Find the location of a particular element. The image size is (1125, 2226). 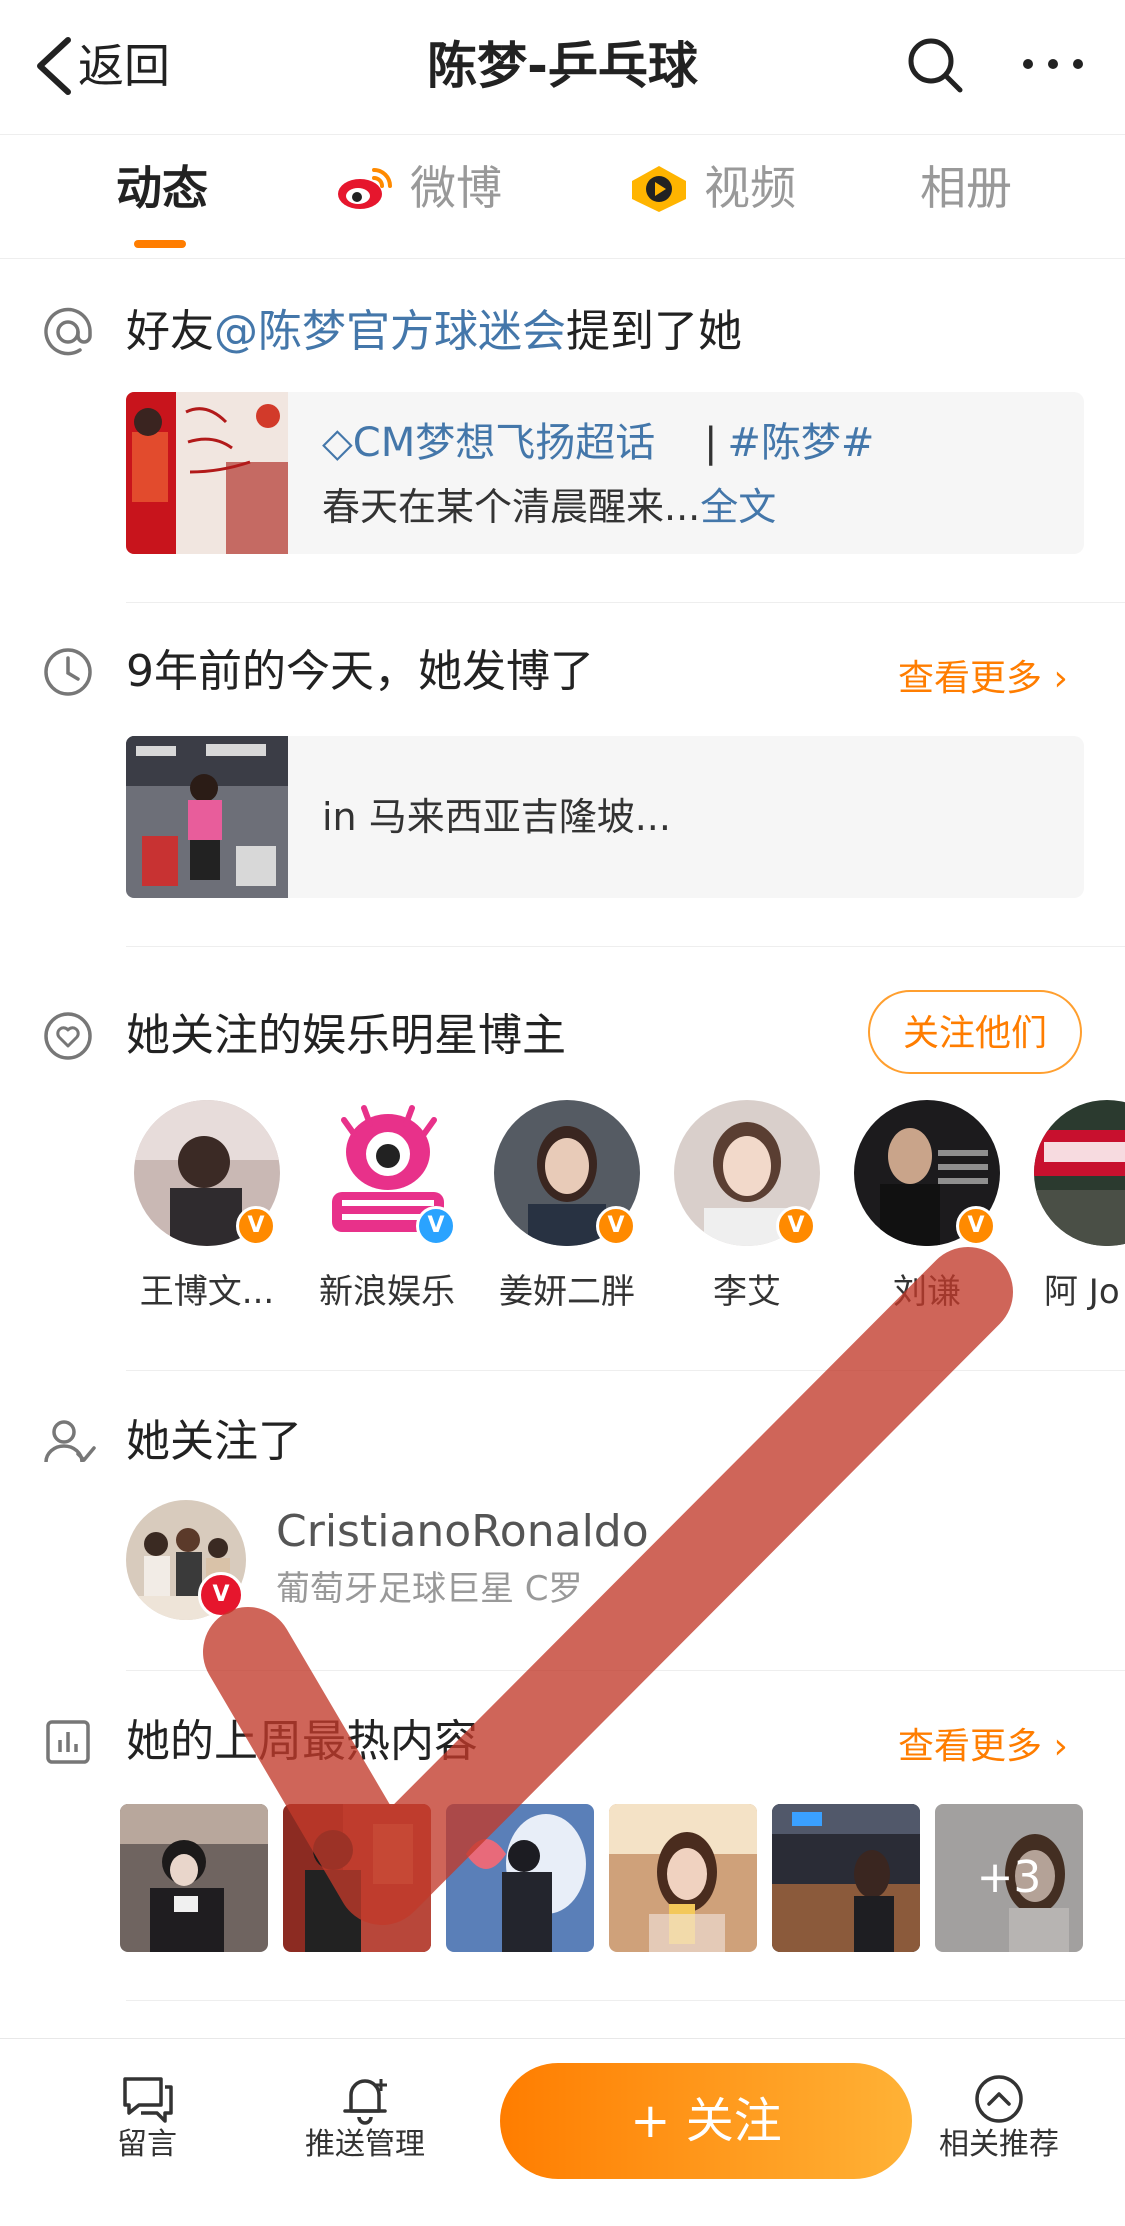

bar-chart-icon is located at coordinates (68, 1742).